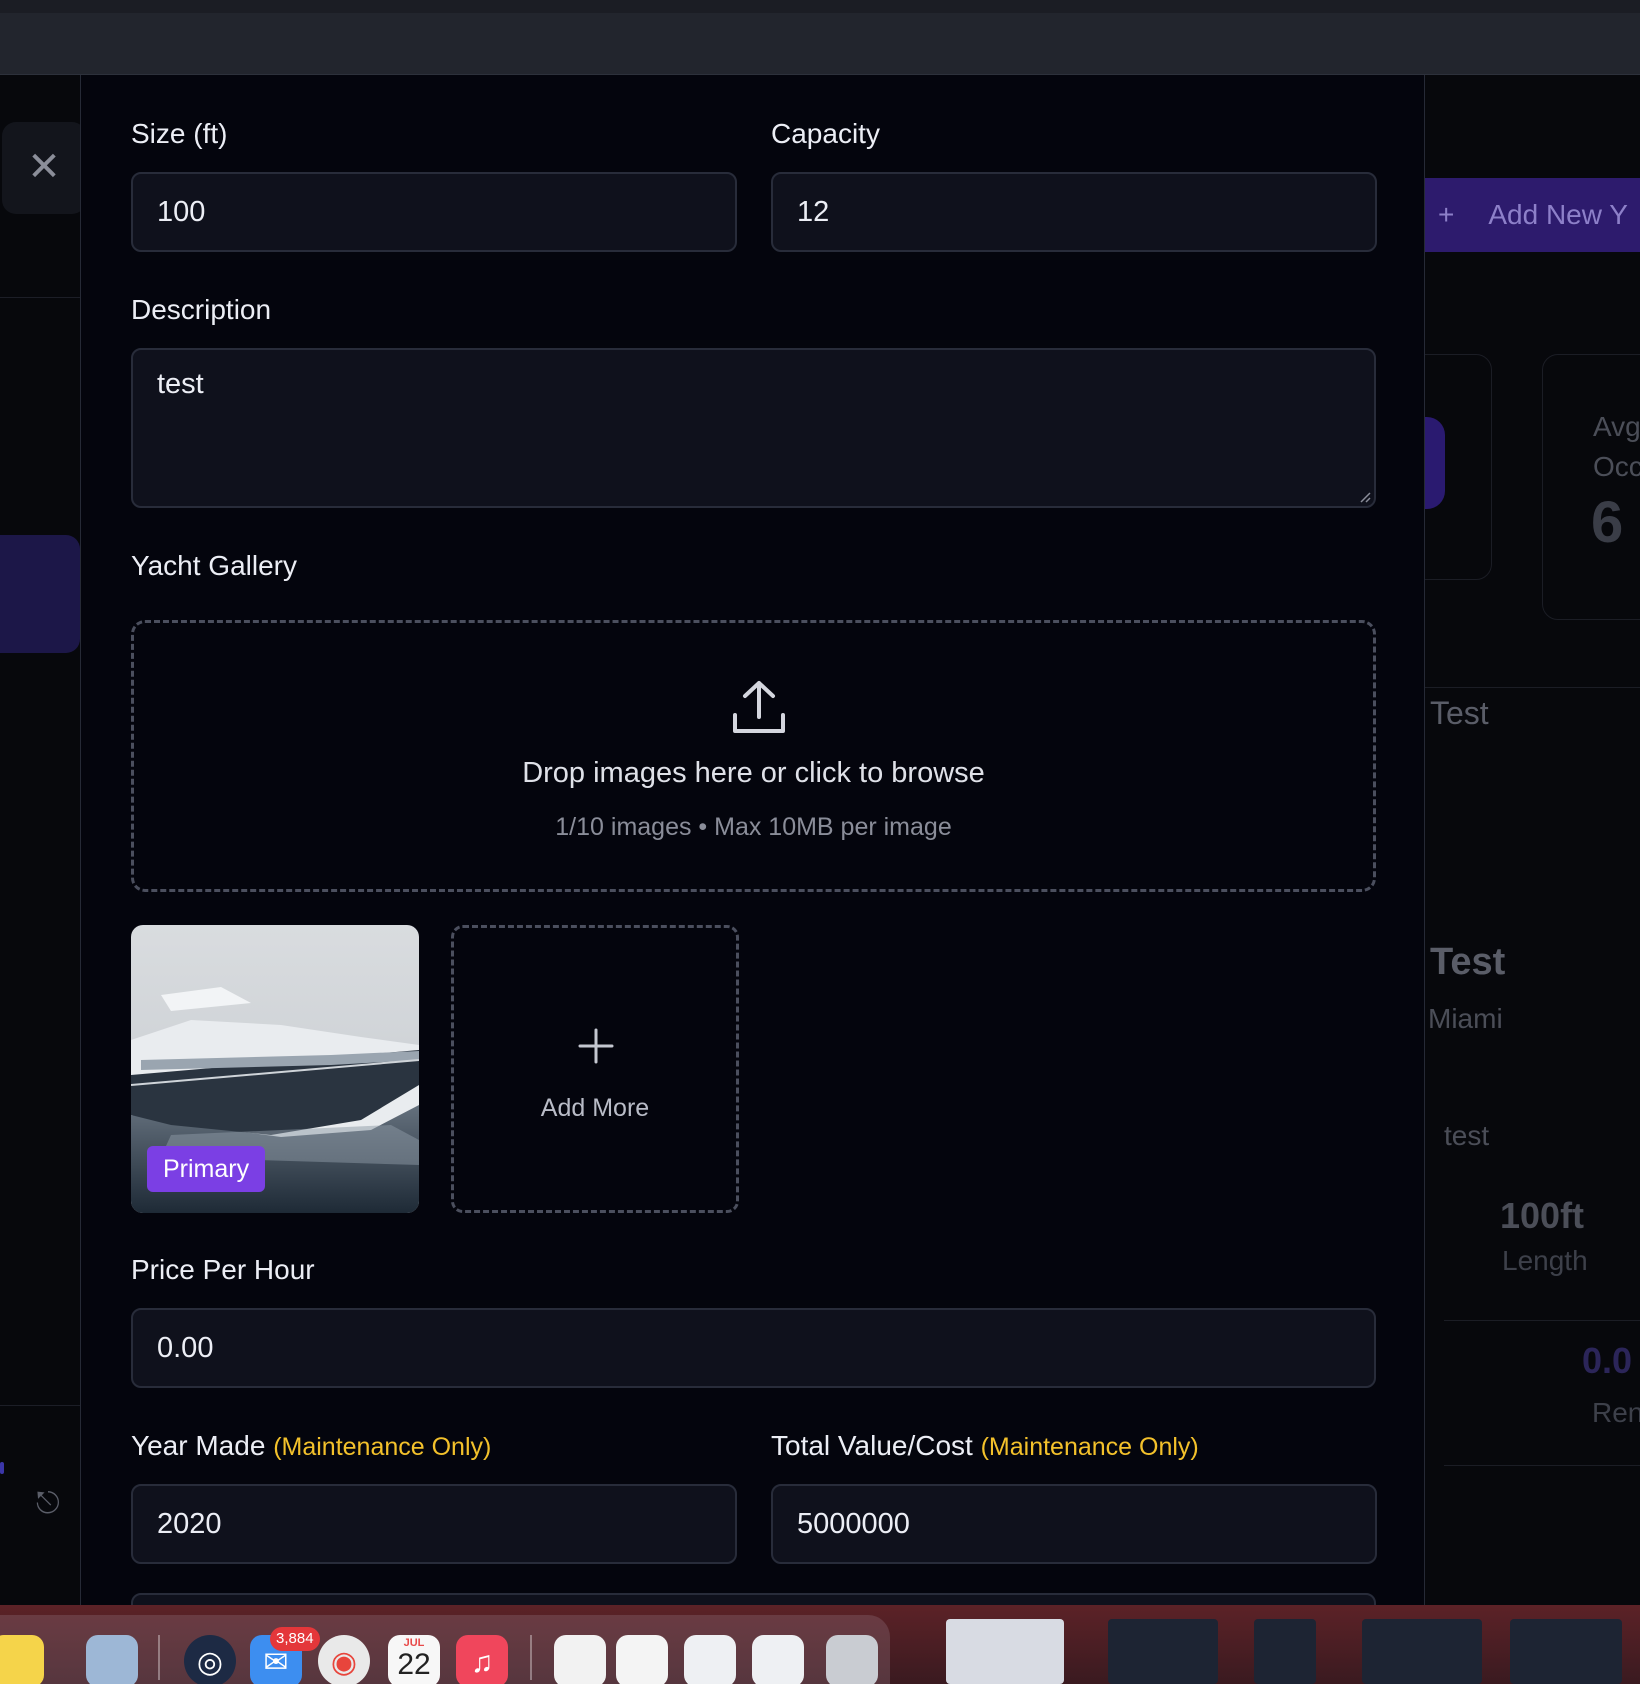 Image resolution: width=1640 pixels, height=1684 pixels. I want to click on dropzone-limits: 1/10 images • Max 10MB per image, so click(753, 827).